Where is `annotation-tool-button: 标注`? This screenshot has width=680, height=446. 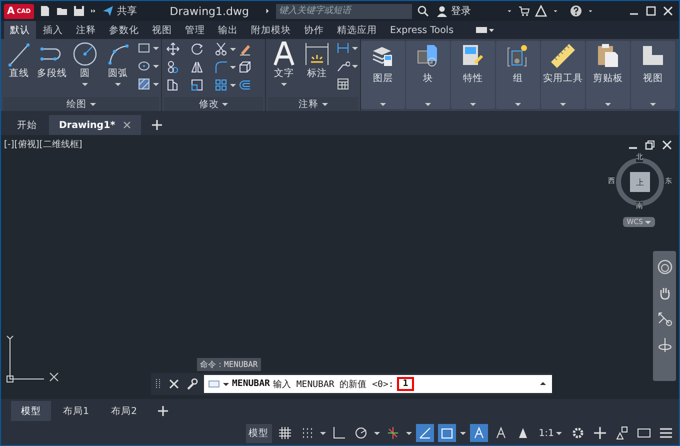
annotation-tool-button: 标注 is located at coordinates (317, 60).